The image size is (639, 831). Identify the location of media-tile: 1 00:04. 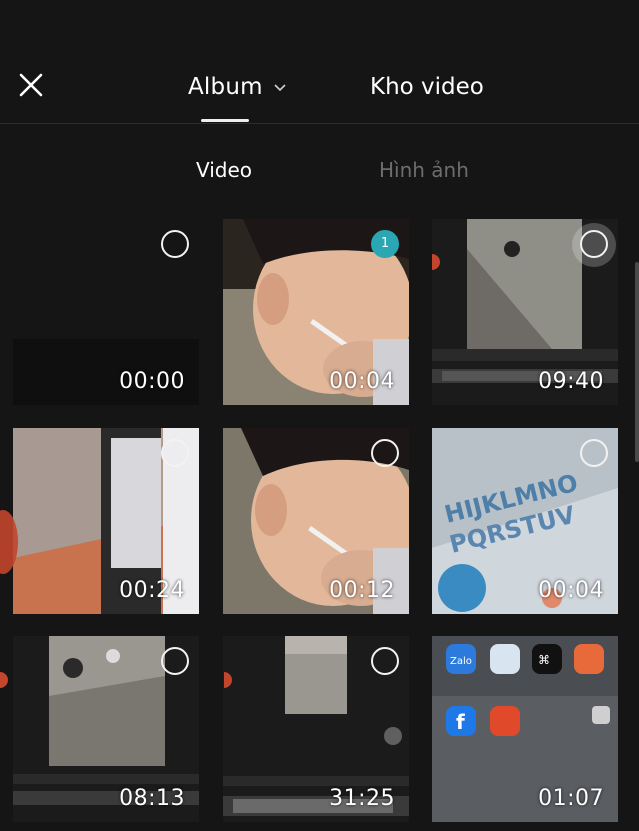
(316, 312).